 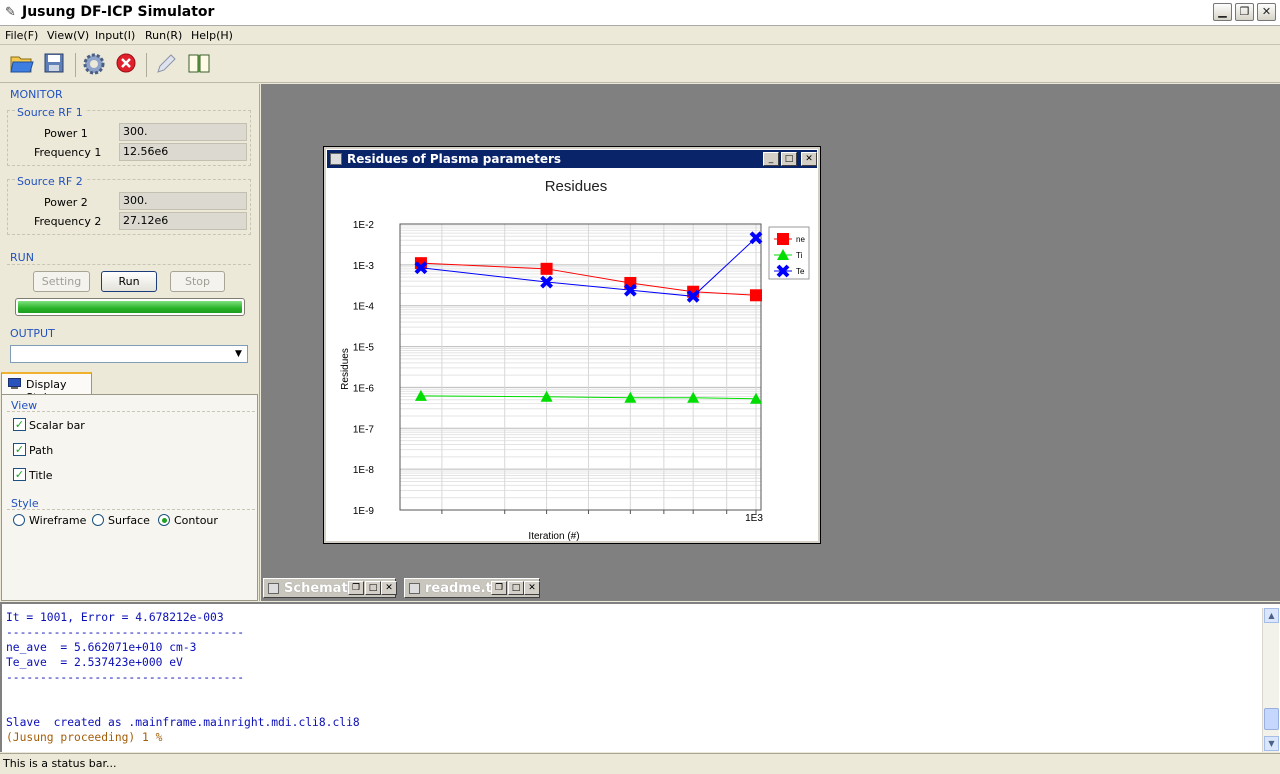 I want to click on residues-window-titlebar: Residues of Plasma parameters _ □ ✕, so click(x=572, y=159).